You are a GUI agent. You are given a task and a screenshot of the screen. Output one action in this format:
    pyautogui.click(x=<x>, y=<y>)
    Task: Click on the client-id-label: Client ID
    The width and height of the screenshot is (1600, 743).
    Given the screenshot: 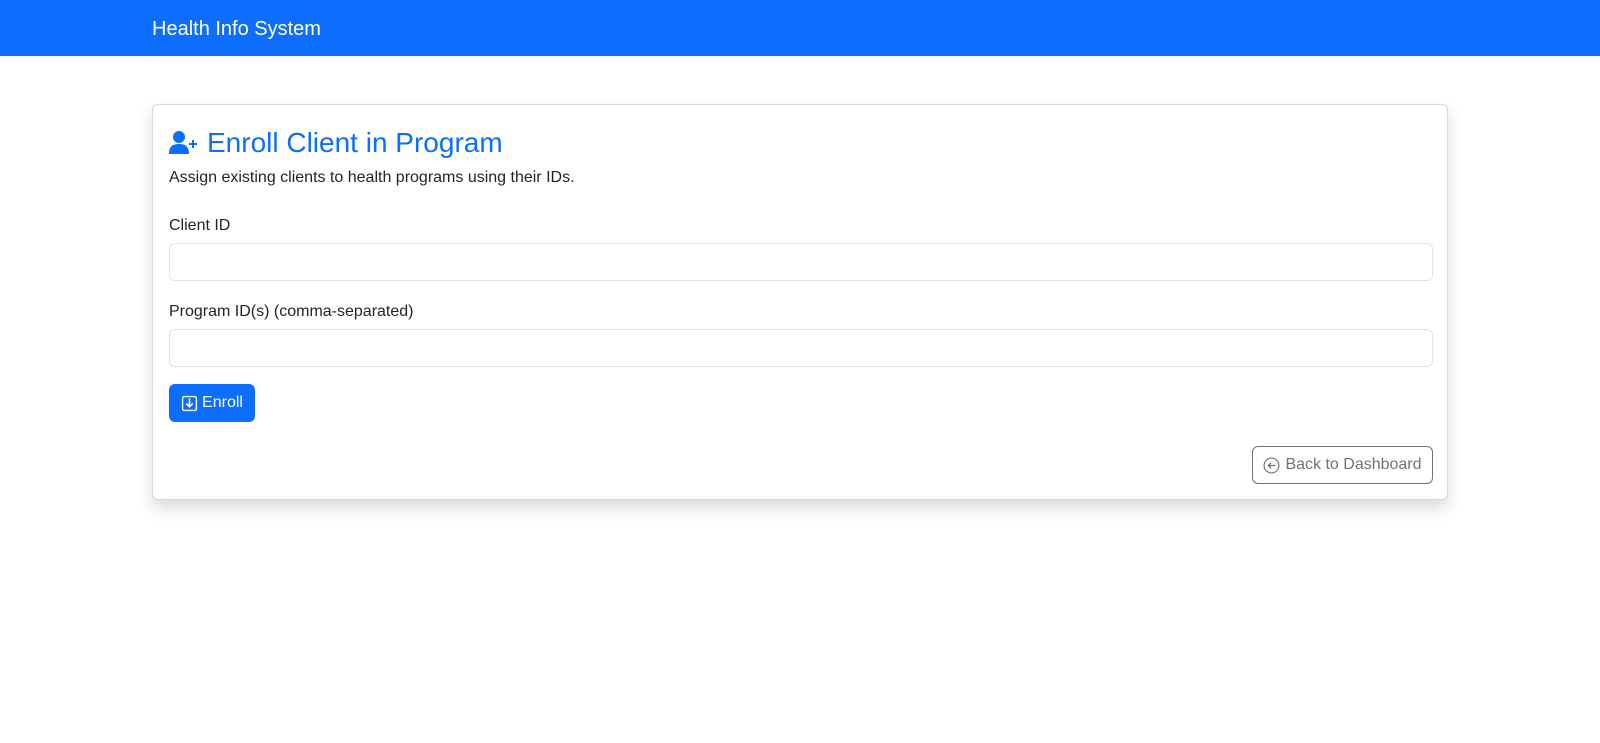 What is the action you would take?
    pyautogui.click(x=200, y=225)
    